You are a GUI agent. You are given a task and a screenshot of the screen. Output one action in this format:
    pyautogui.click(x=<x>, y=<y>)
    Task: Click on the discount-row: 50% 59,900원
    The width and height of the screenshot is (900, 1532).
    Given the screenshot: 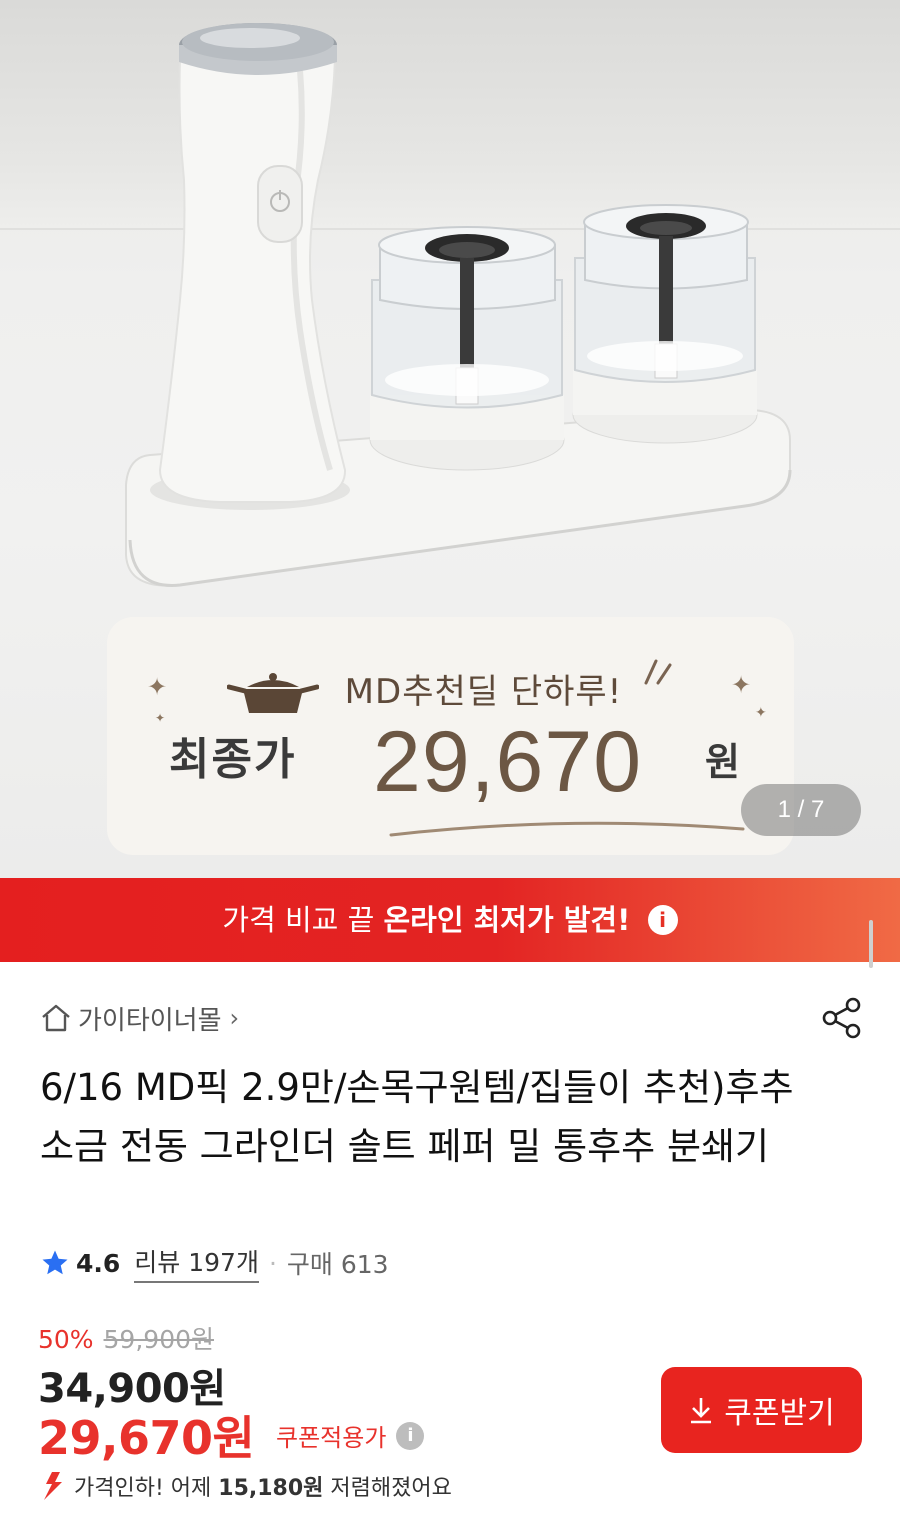 What is the action you would take?
    pyautogui.click(x=126, y=1338)
    